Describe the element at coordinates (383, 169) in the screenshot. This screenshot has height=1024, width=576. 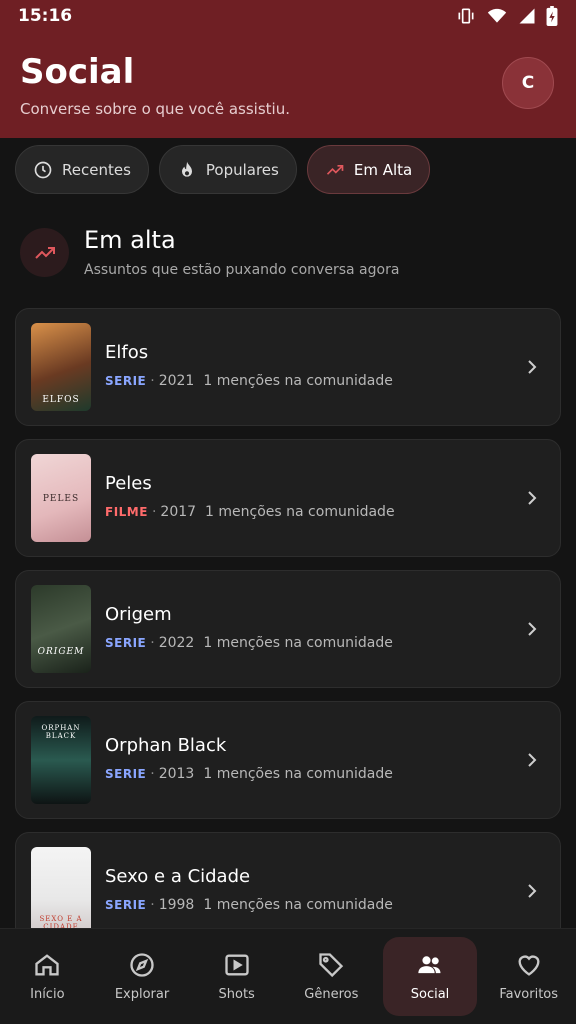
I see `chip-label: Em Alta` at that location.